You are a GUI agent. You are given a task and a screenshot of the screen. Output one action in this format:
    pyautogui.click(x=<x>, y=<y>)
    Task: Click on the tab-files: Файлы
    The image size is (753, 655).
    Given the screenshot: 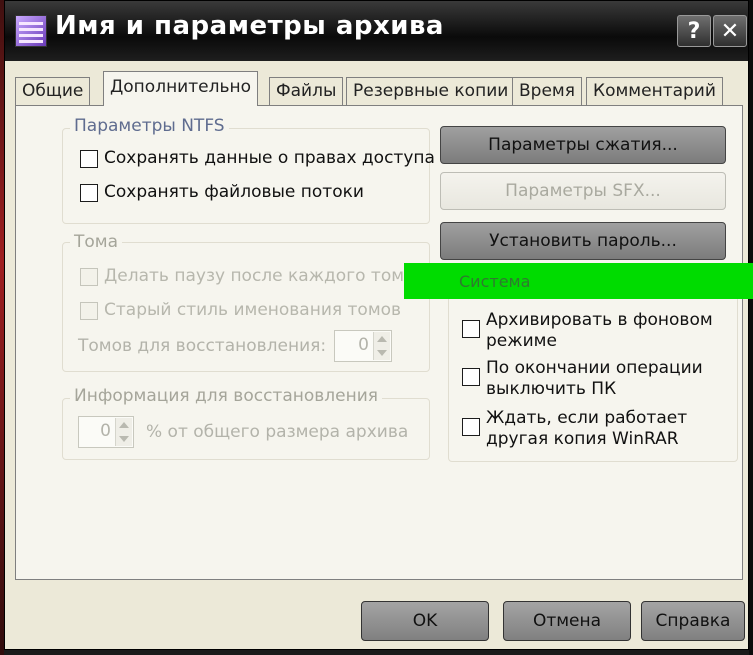 What is the action you would take?
    pyautogui.click(x=306, y=91)
    